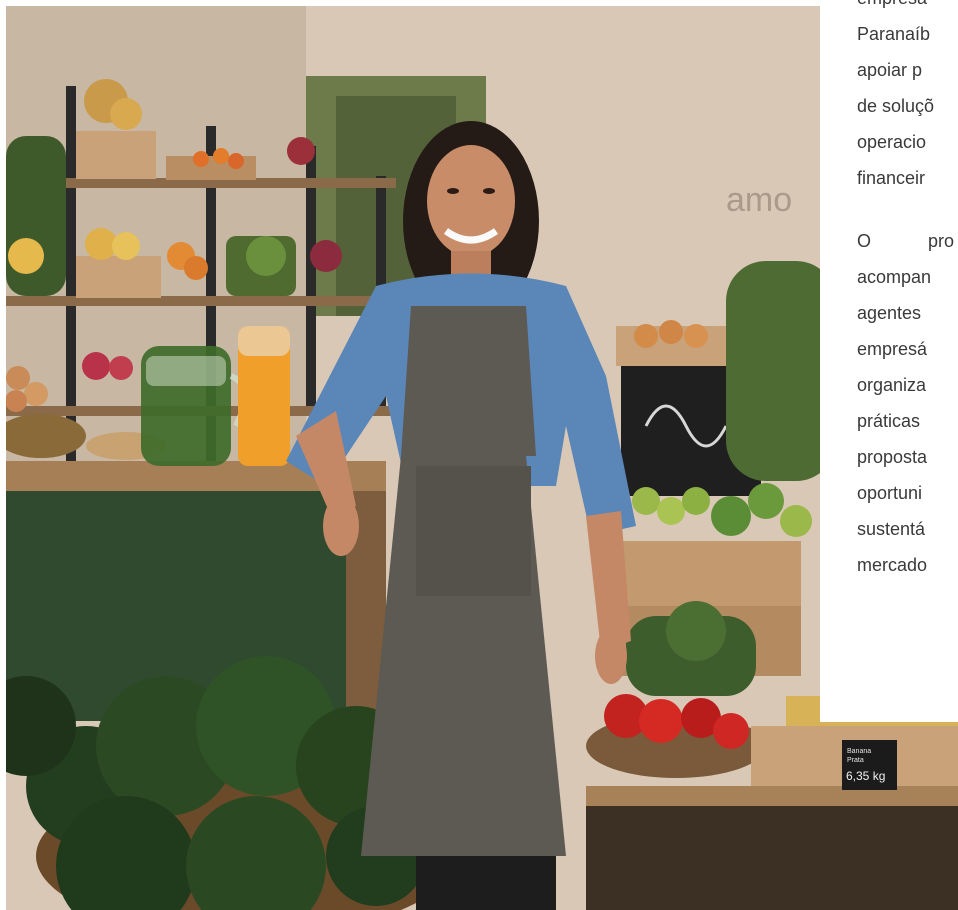 This screenshot has height=910, width=958. I want to click on paragraph2-first-word: O, so click(864, 241).